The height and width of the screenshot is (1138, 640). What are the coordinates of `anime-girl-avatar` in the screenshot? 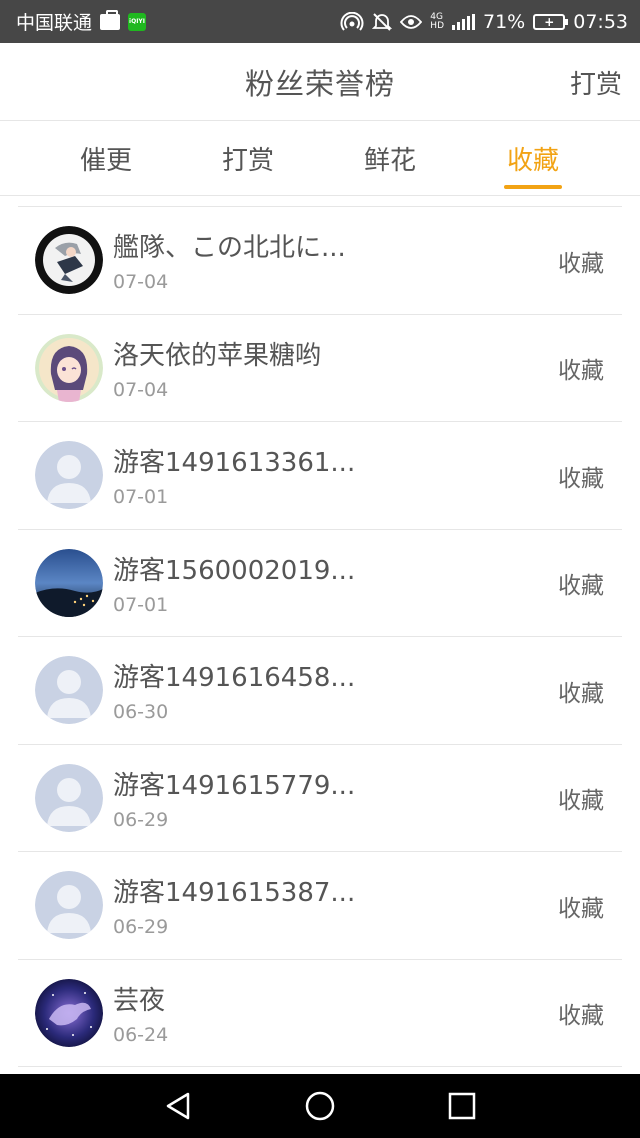 It's located at (69, 367).